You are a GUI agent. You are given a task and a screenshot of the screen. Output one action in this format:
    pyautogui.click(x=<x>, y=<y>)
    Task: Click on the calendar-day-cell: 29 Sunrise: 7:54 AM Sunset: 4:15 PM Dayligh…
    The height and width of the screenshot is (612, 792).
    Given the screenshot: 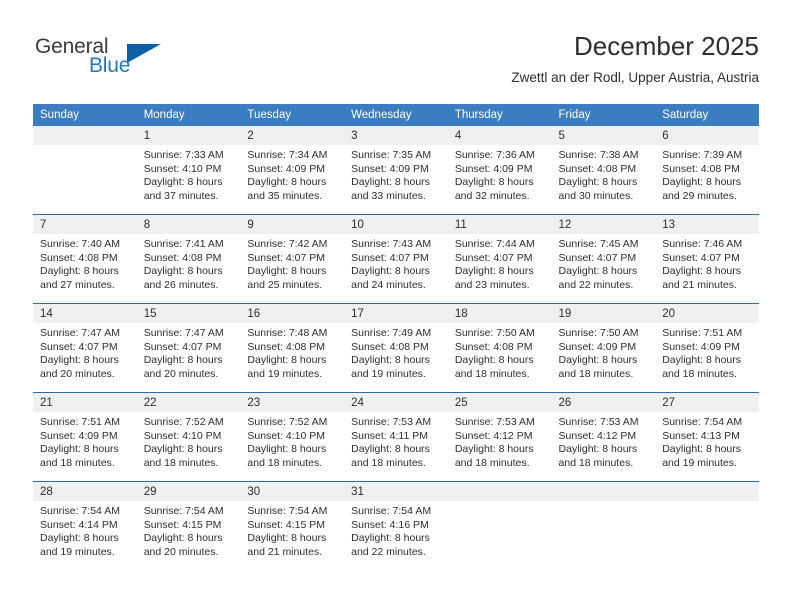 What is the action you would take?
    pyautogui.click(x=188, y=525)
    